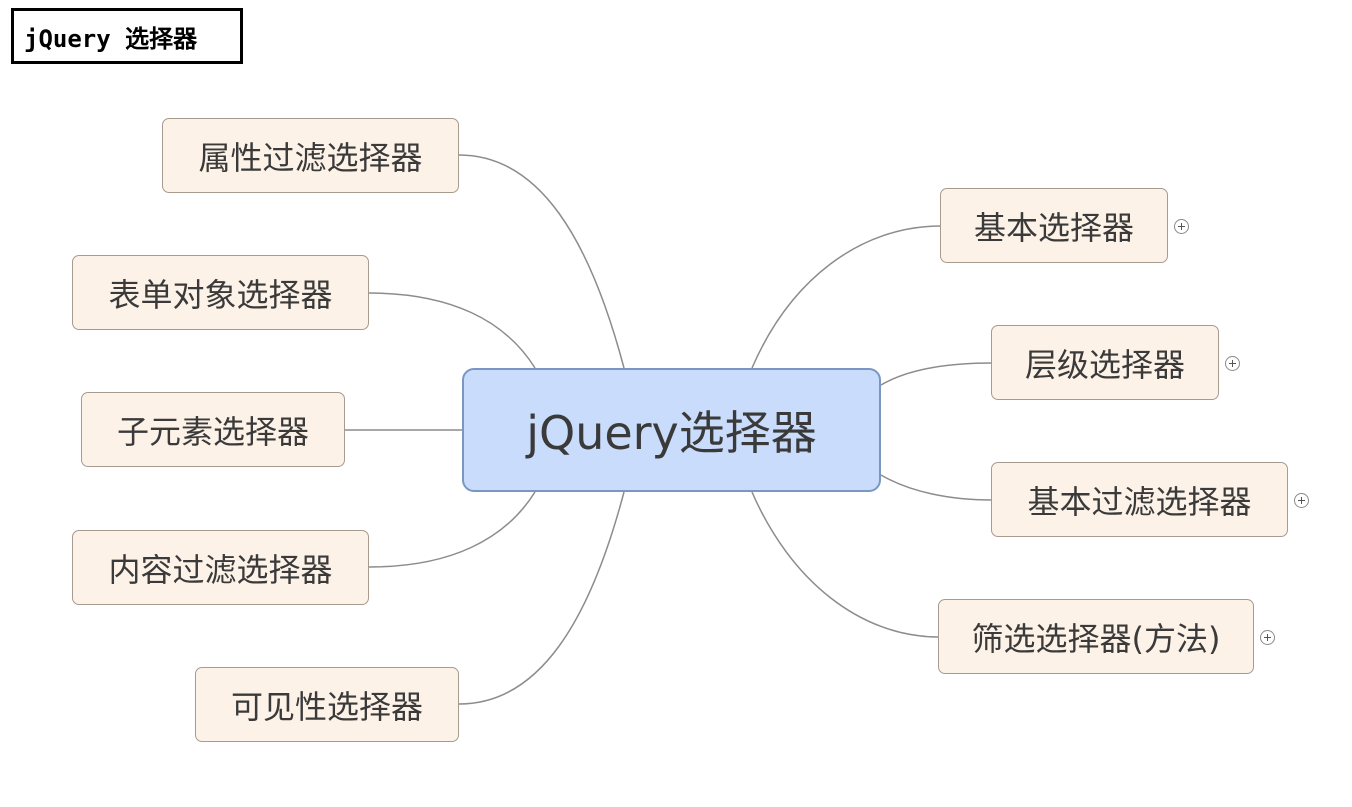 The width and height of the screenshot is (1352, 807). I want to click on node-child-element-selector: 子元素选择器, so click(213, 429).